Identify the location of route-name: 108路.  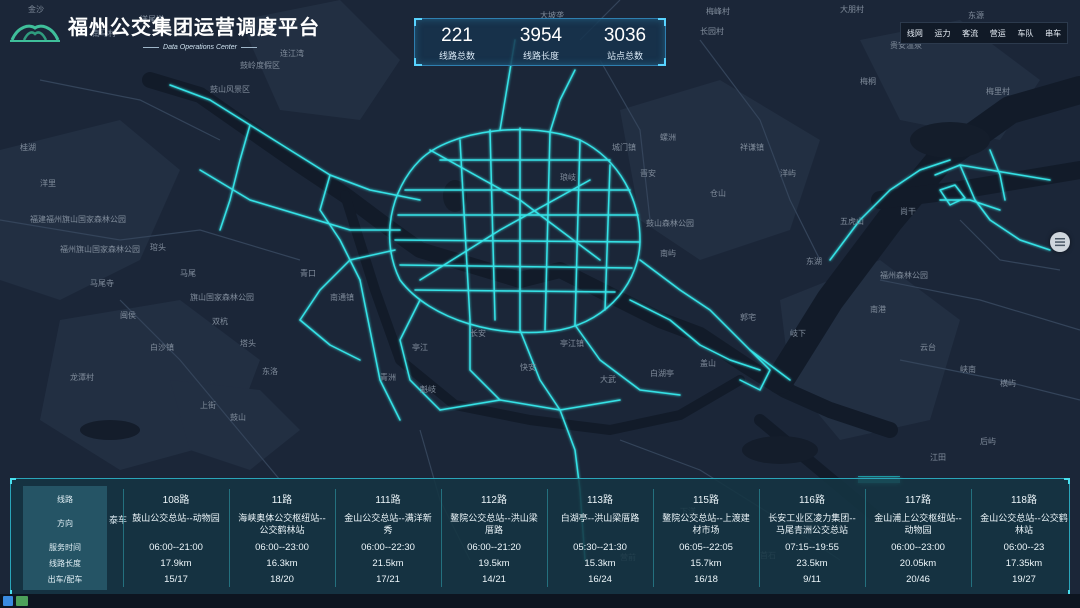
(176, 500).